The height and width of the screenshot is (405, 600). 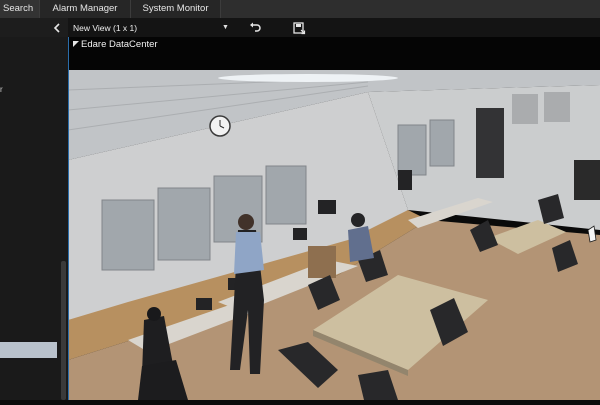 What do you see at coordinates (299, 28) in the screenshot?
I see `save-view-icon` at bounding box center [299, 28].